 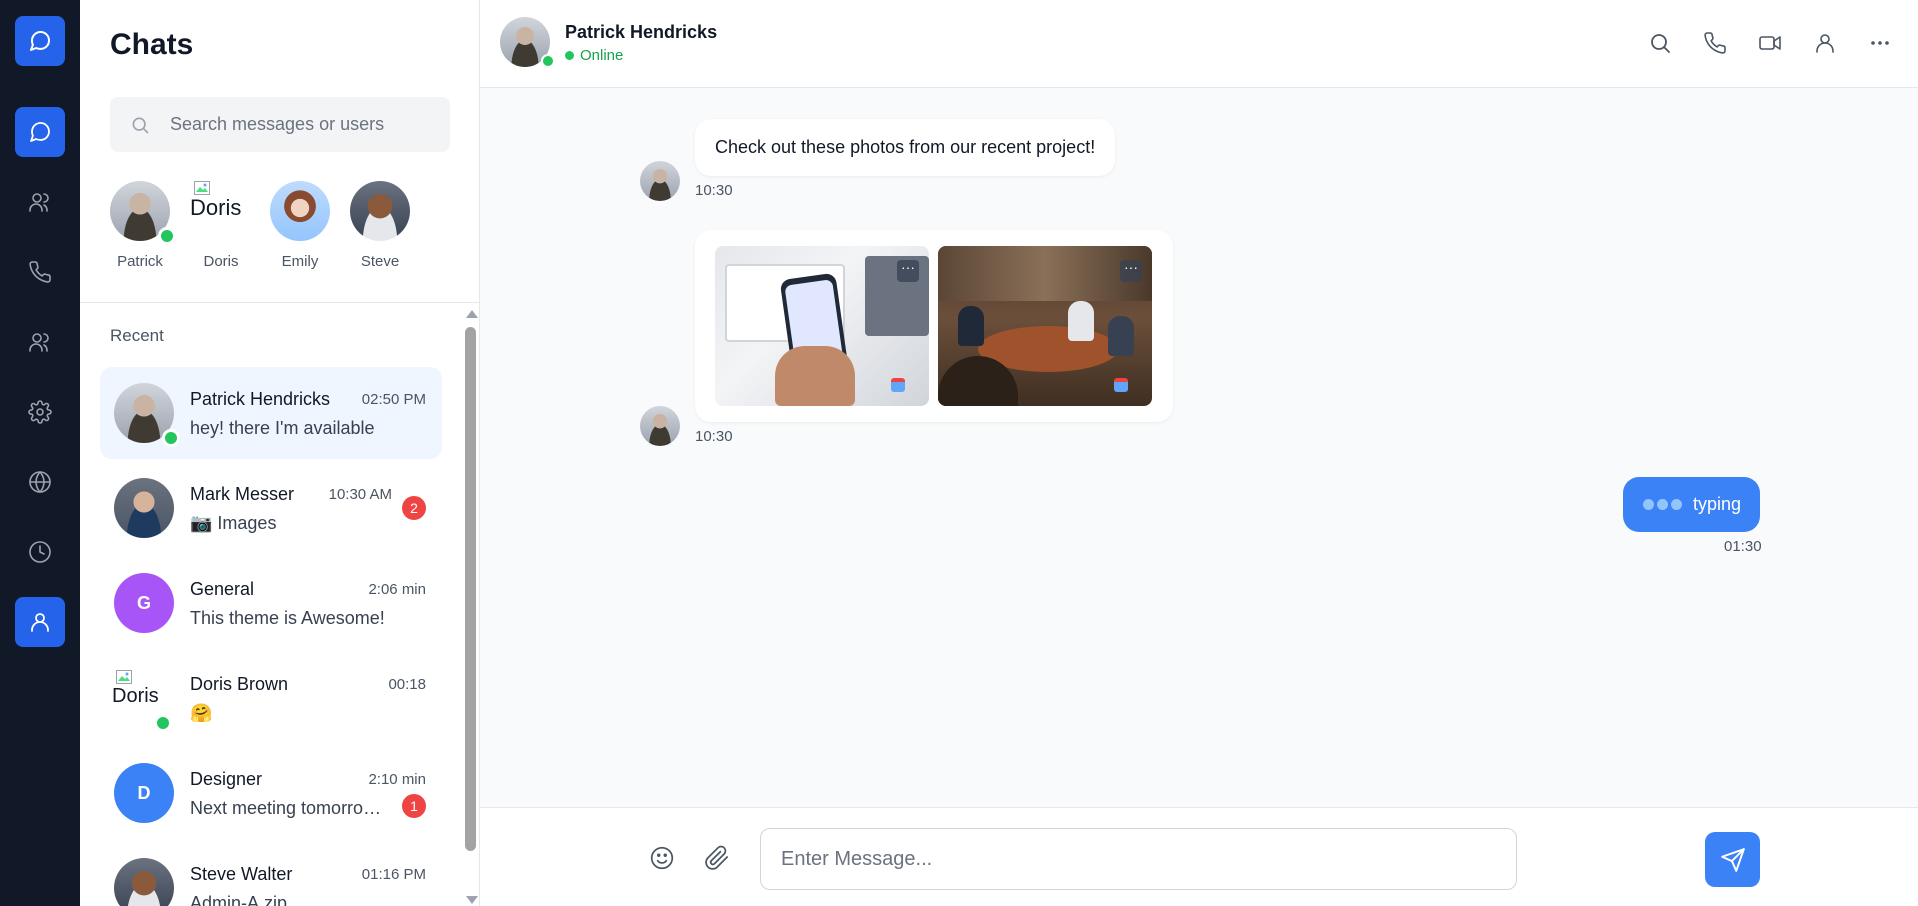 I want to click on contact-profile-button, so click(x=1825, y=43).